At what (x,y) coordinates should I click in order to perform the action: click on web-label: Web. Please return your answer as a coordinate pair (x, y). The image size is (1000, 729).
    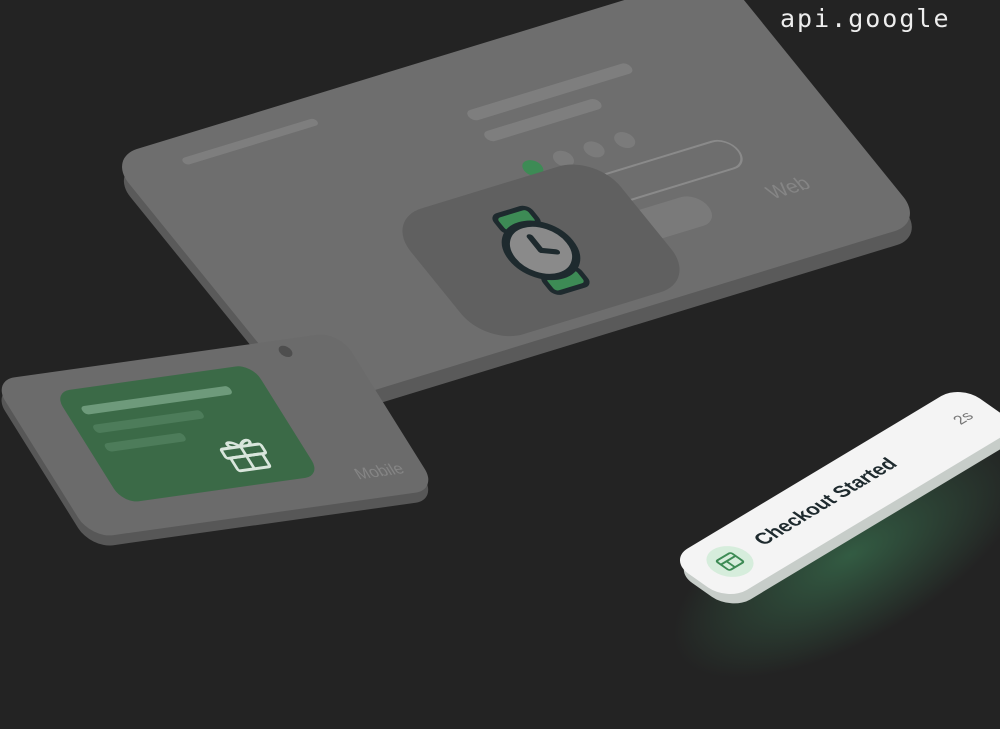
    Looking at the image, I should click on (788, 188).